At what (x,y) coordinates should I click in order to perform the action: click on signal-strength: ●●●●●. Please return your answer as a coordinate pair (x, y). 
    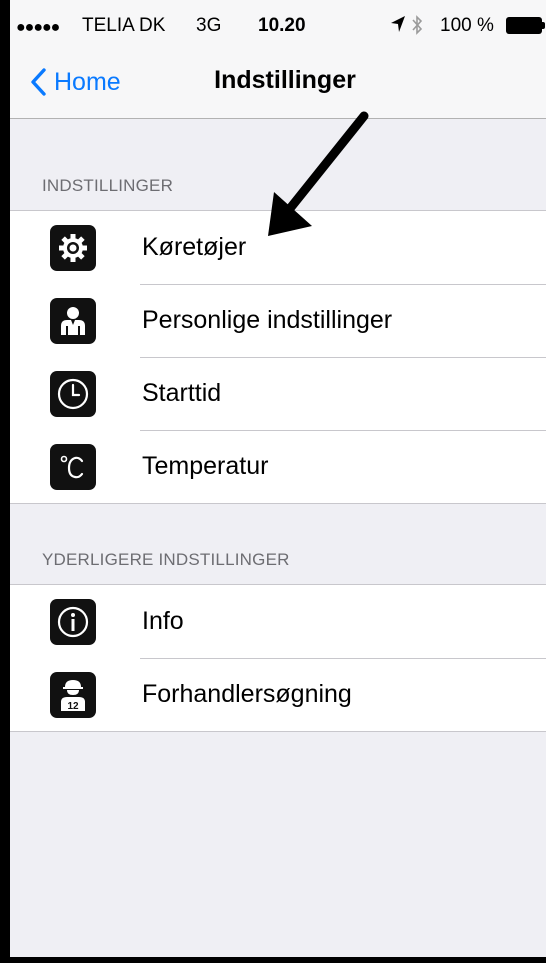
    Looking at the image, I should click on (38, 27).